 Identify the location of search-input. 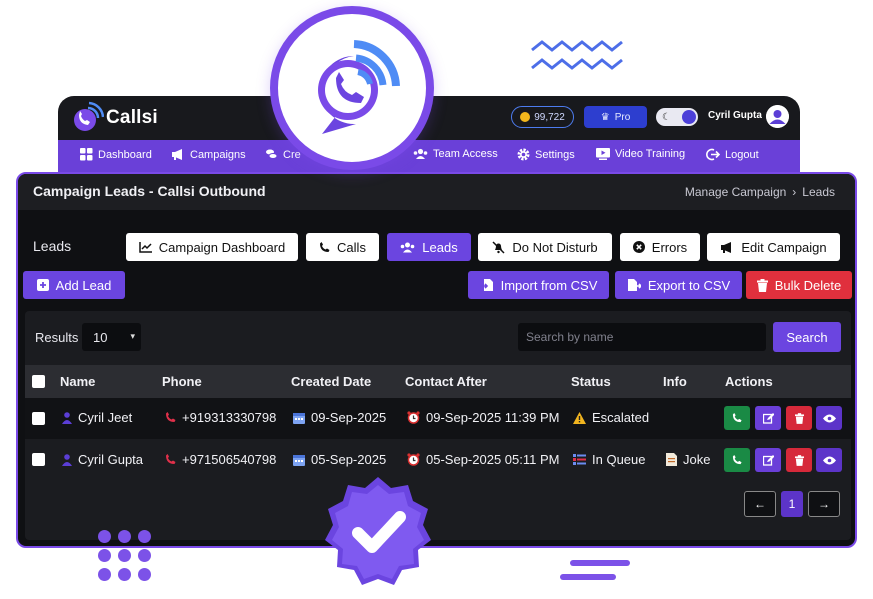
(642, 337).